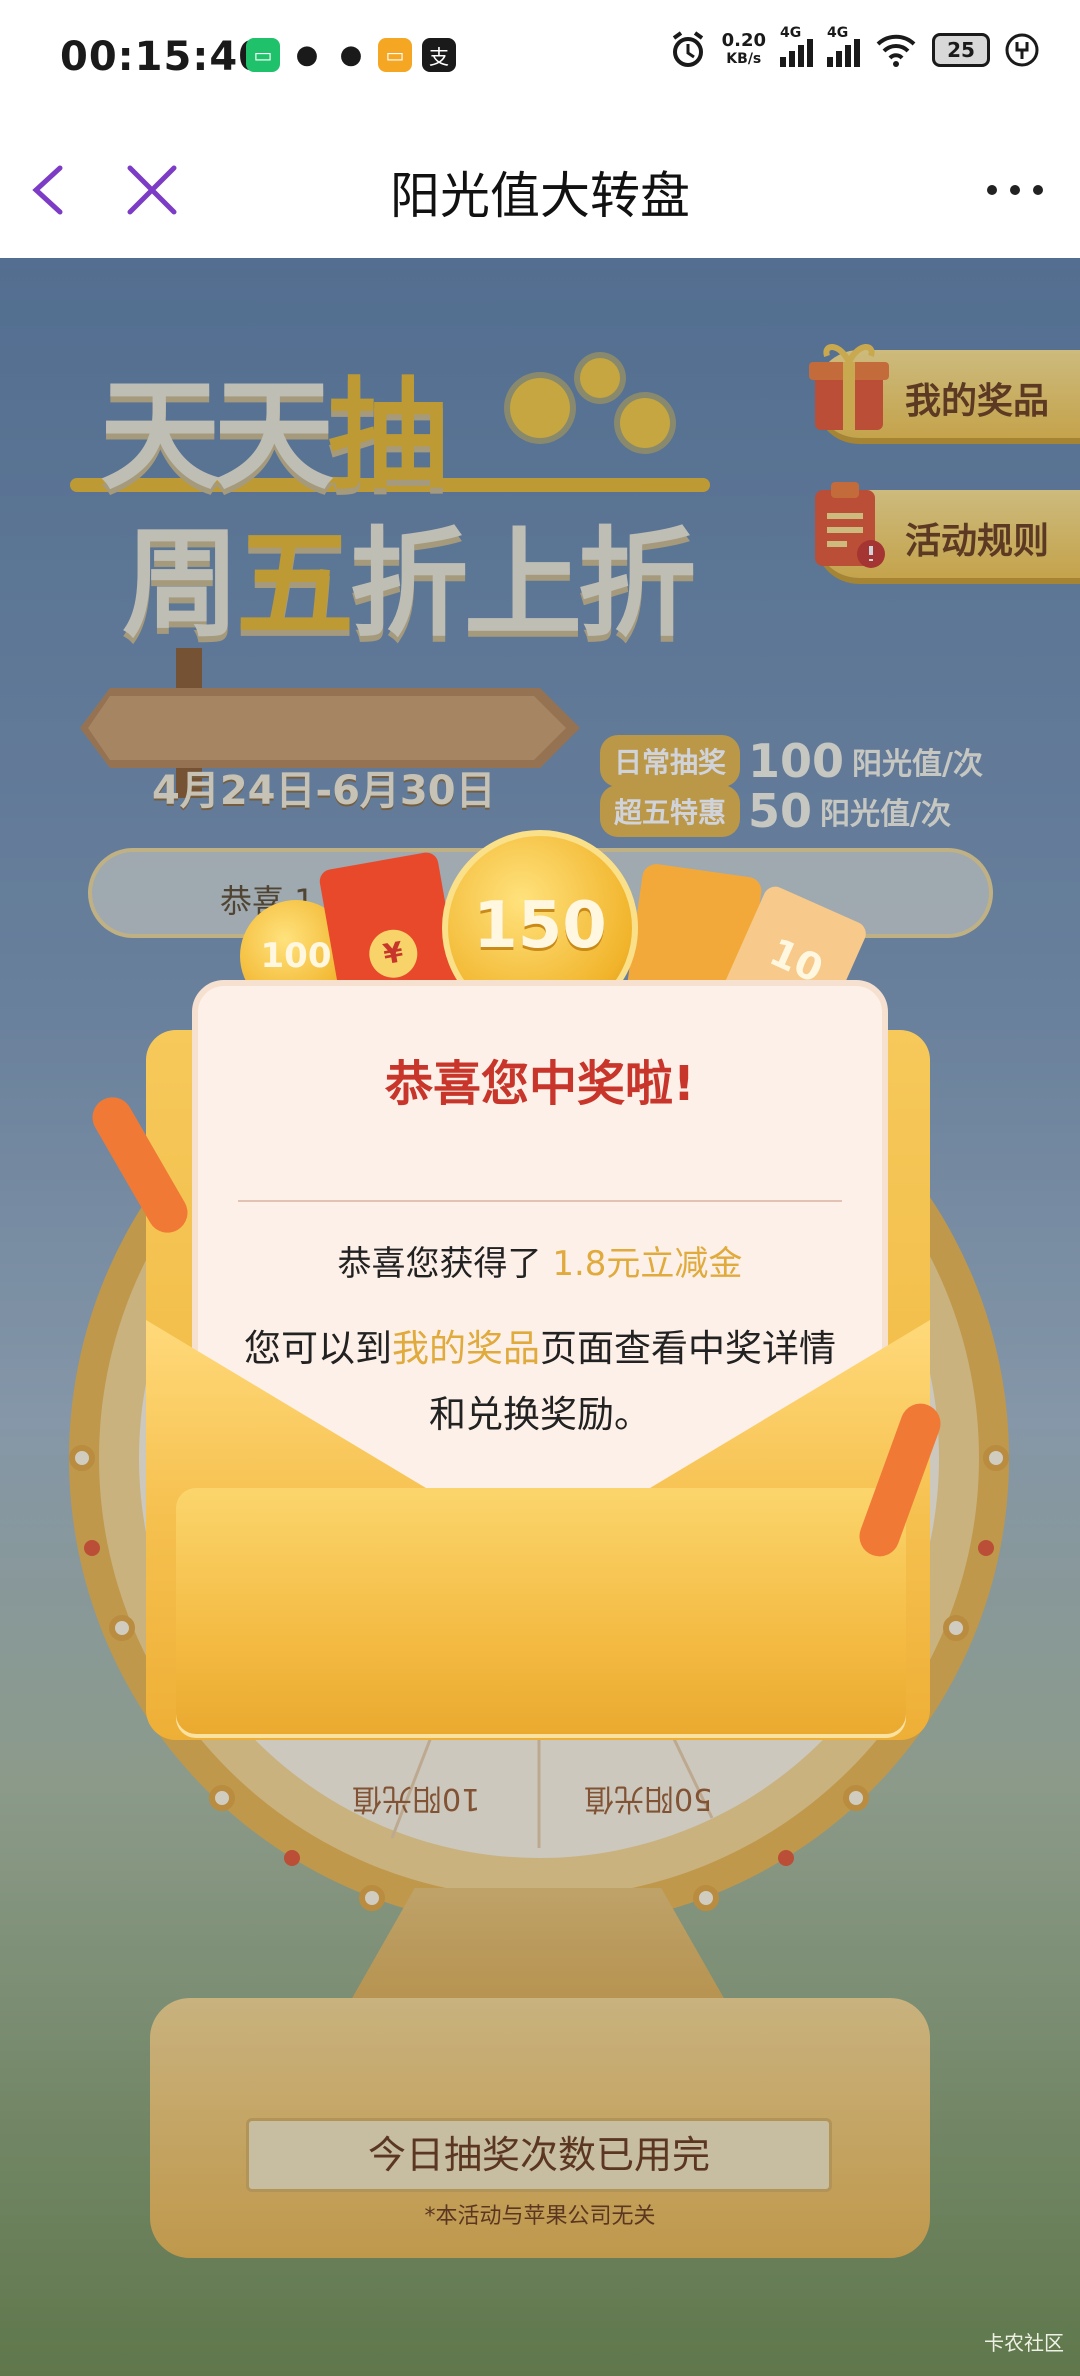  Describe the element at coordinates (540, 1084) in the screenshot. I see `win-title: 恭喜您中奖啦!` at that location.